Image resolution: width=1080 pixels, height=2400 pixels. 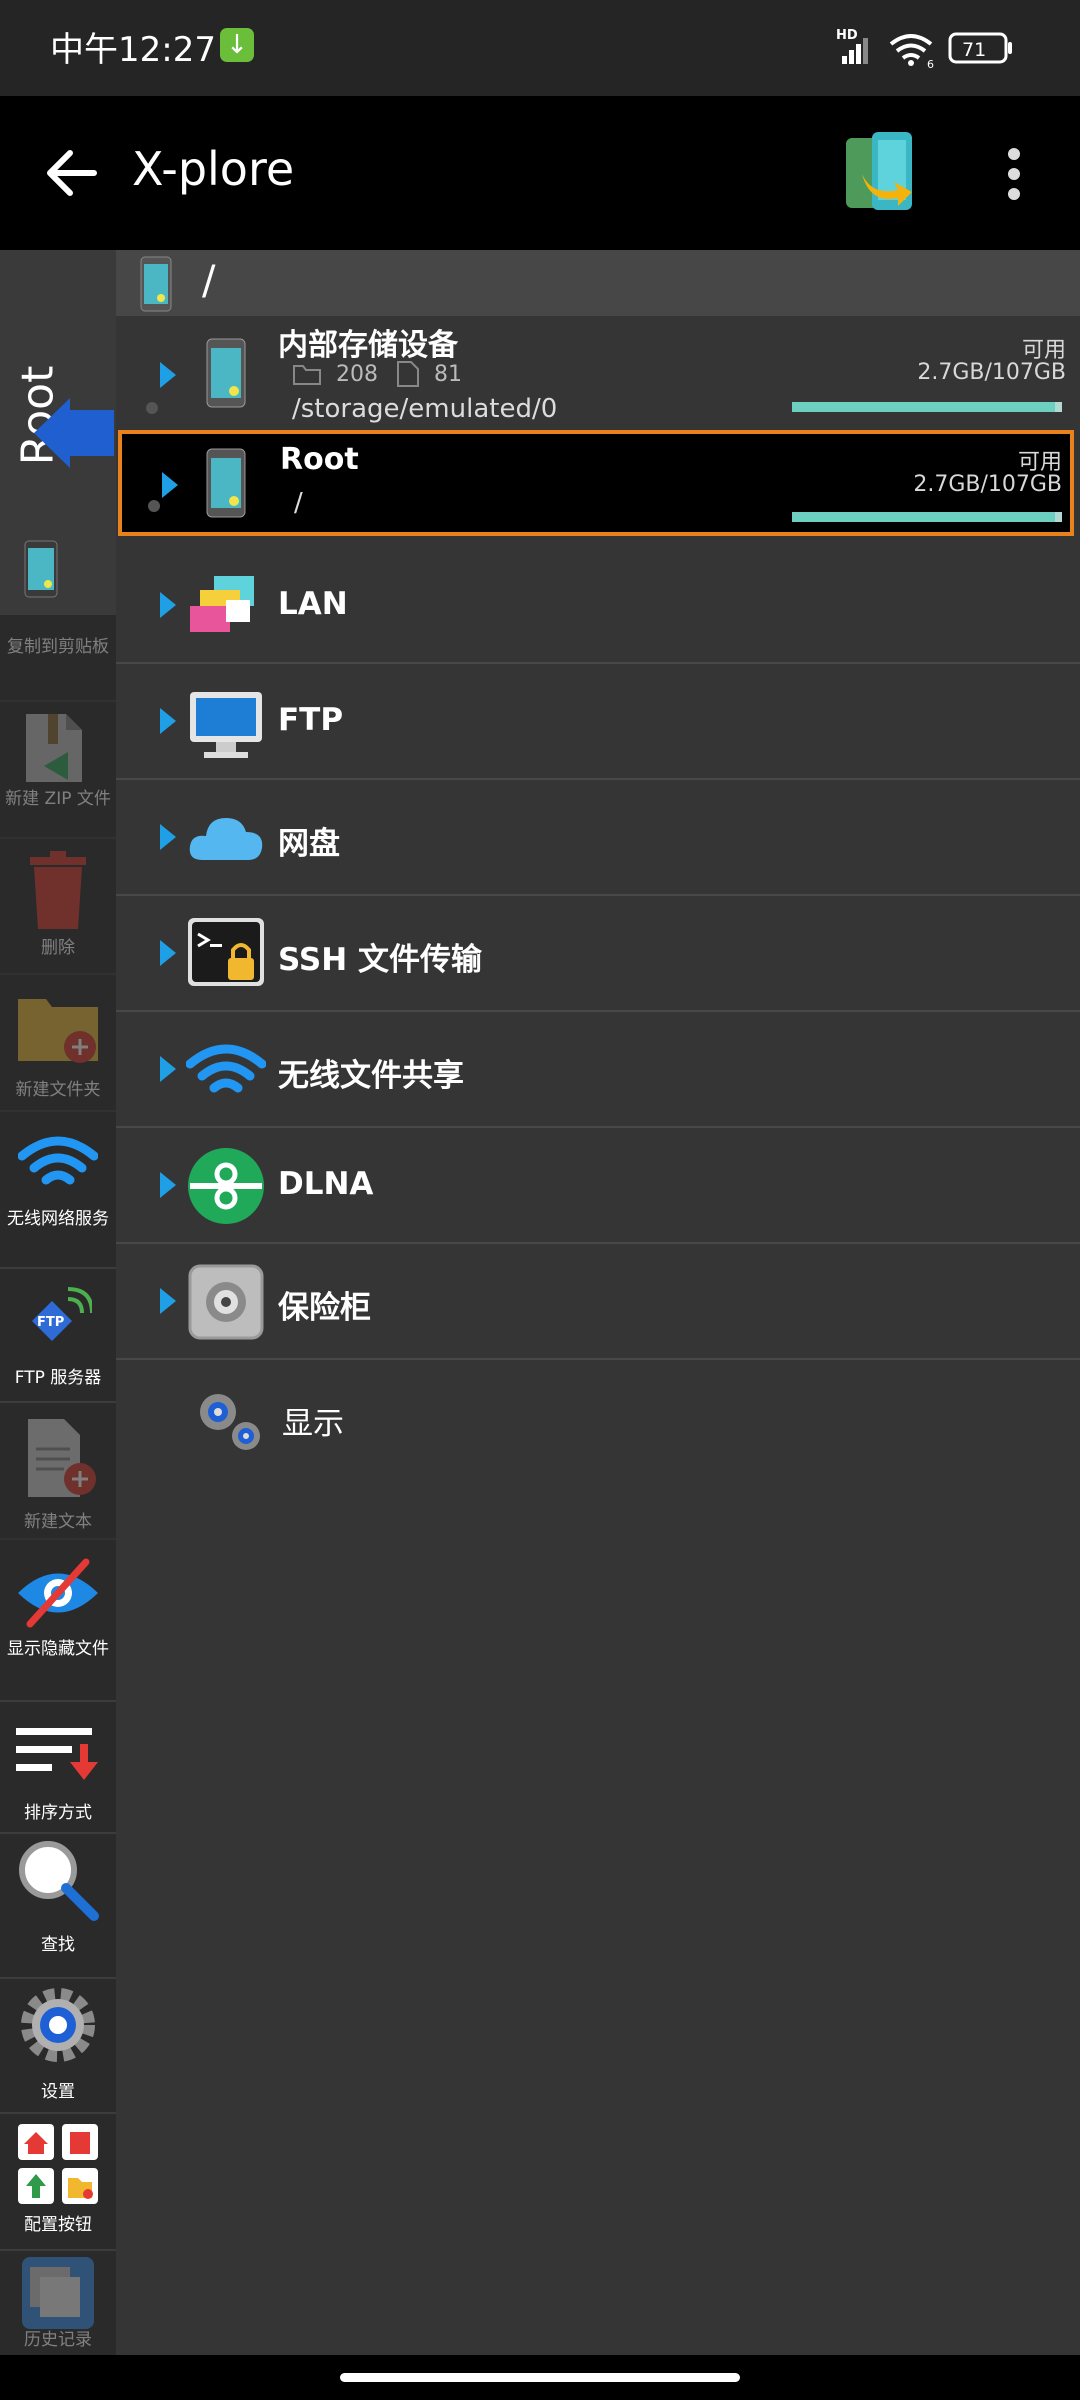 I want to click on app-title: X-plore, so click(x=213, y=169).